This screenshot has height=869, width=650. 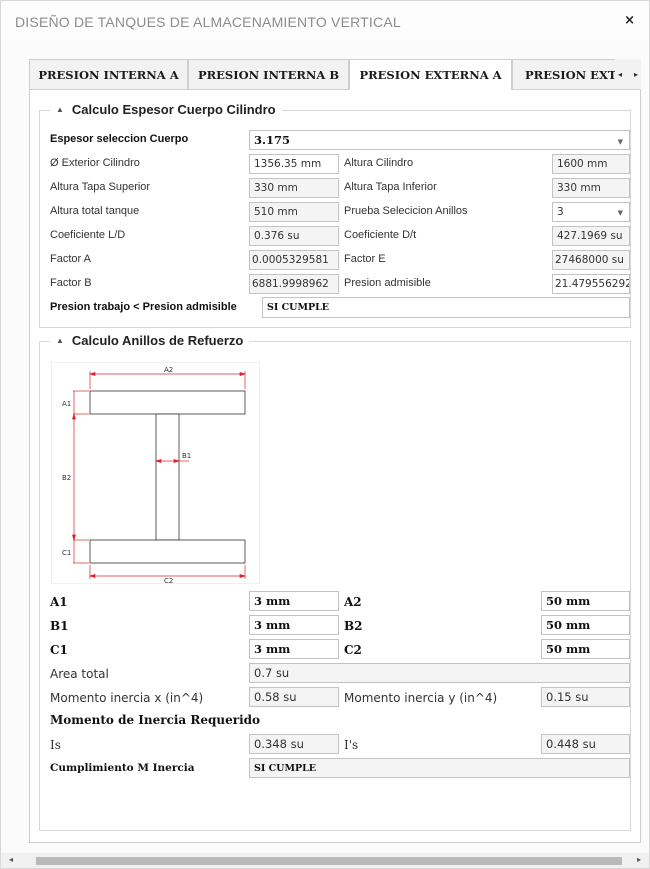 I want to click on b2-label: B2, so click(x=353, y=626).